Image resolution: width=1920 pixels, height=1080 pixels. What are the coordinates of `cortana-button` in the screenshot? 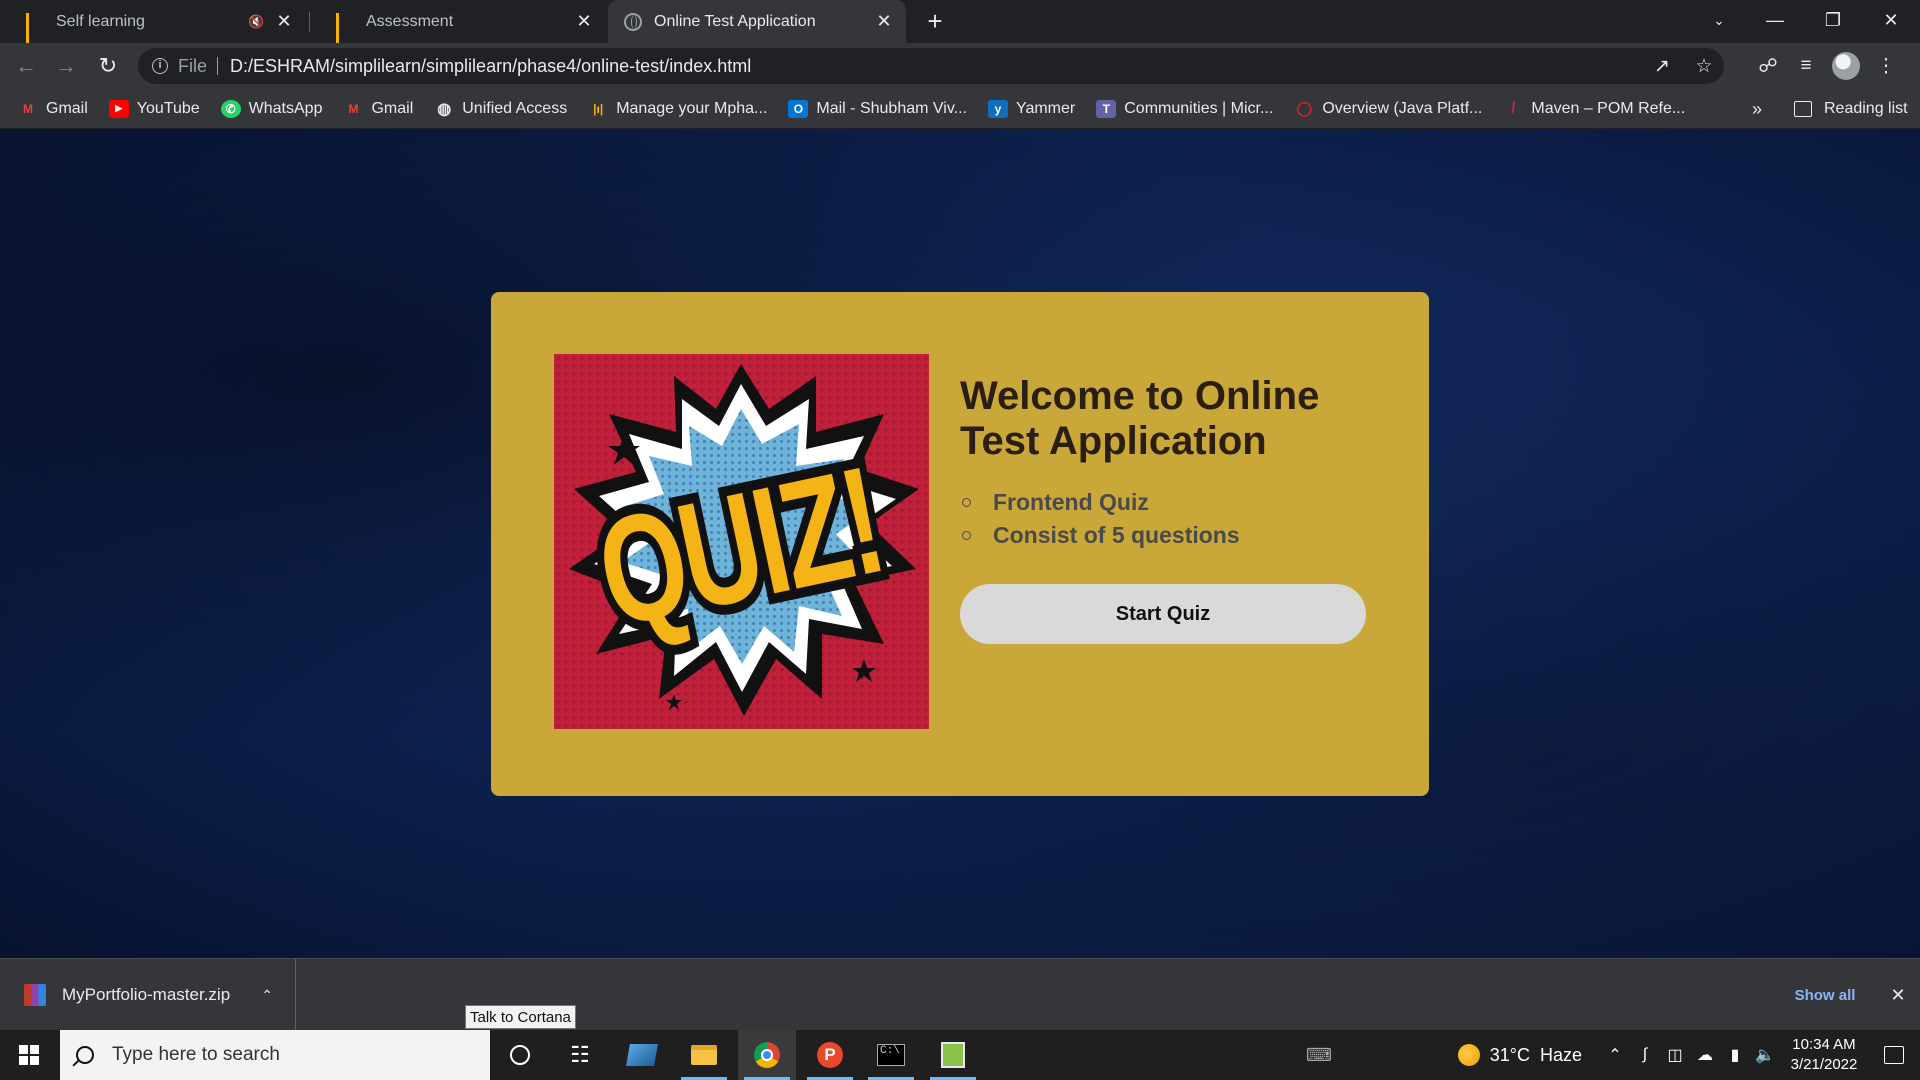 It's located at (520, 1055).